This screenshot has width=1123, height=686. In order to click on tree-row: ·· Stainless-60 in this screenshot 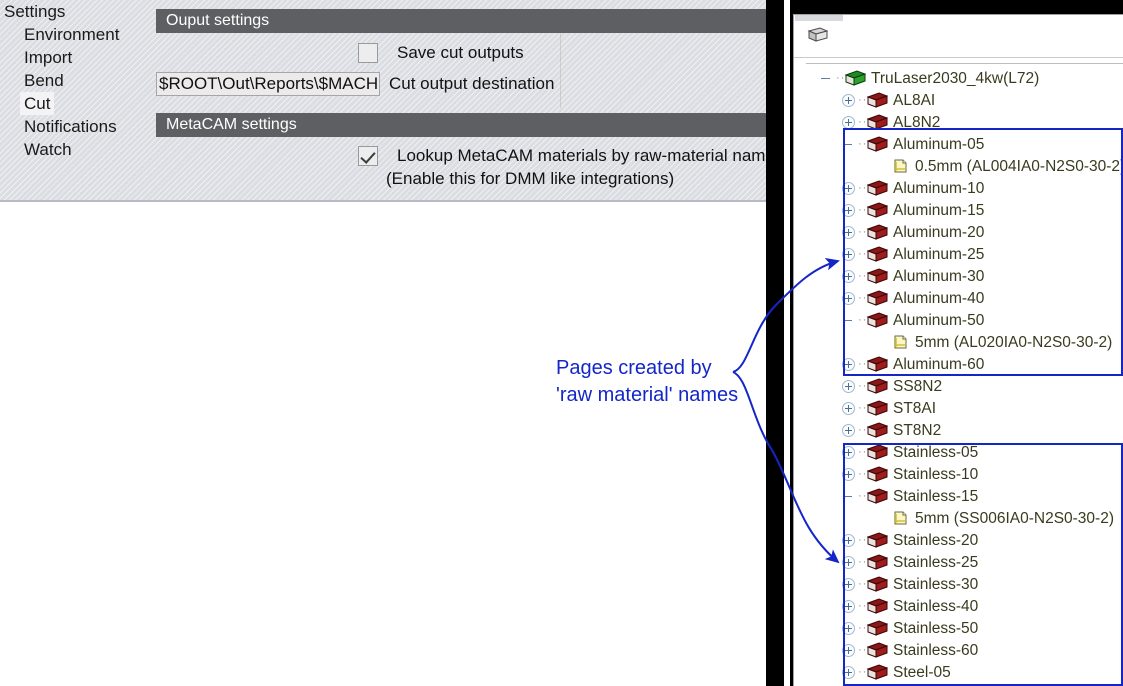, I will do `click(958, 650)`.